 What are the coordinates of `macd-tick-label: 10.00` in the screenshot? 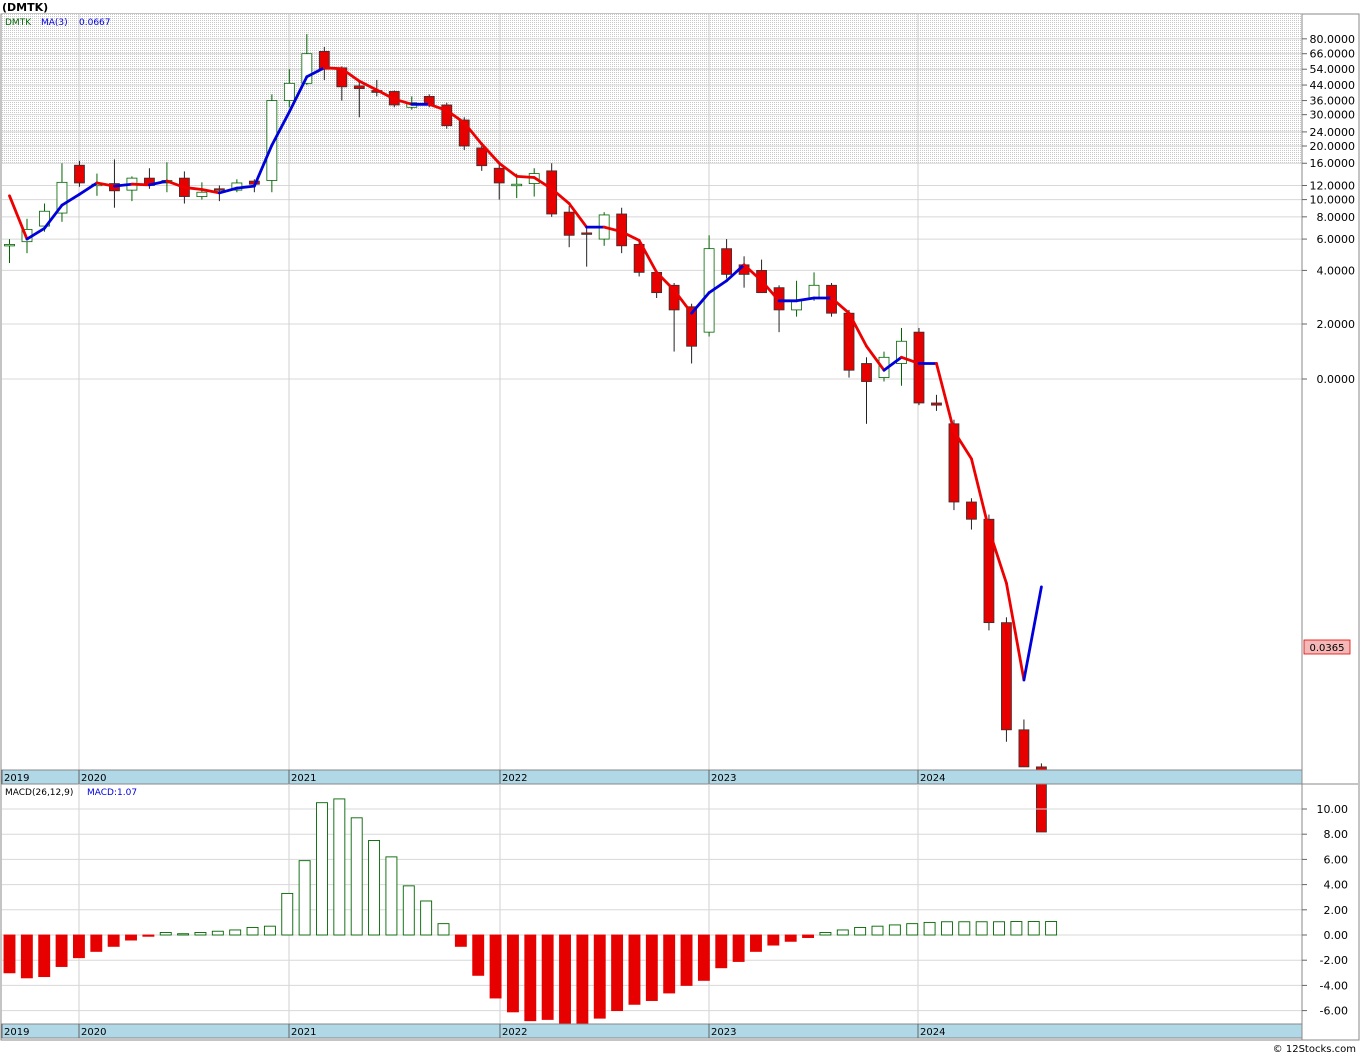 It's located at (1333, 809).